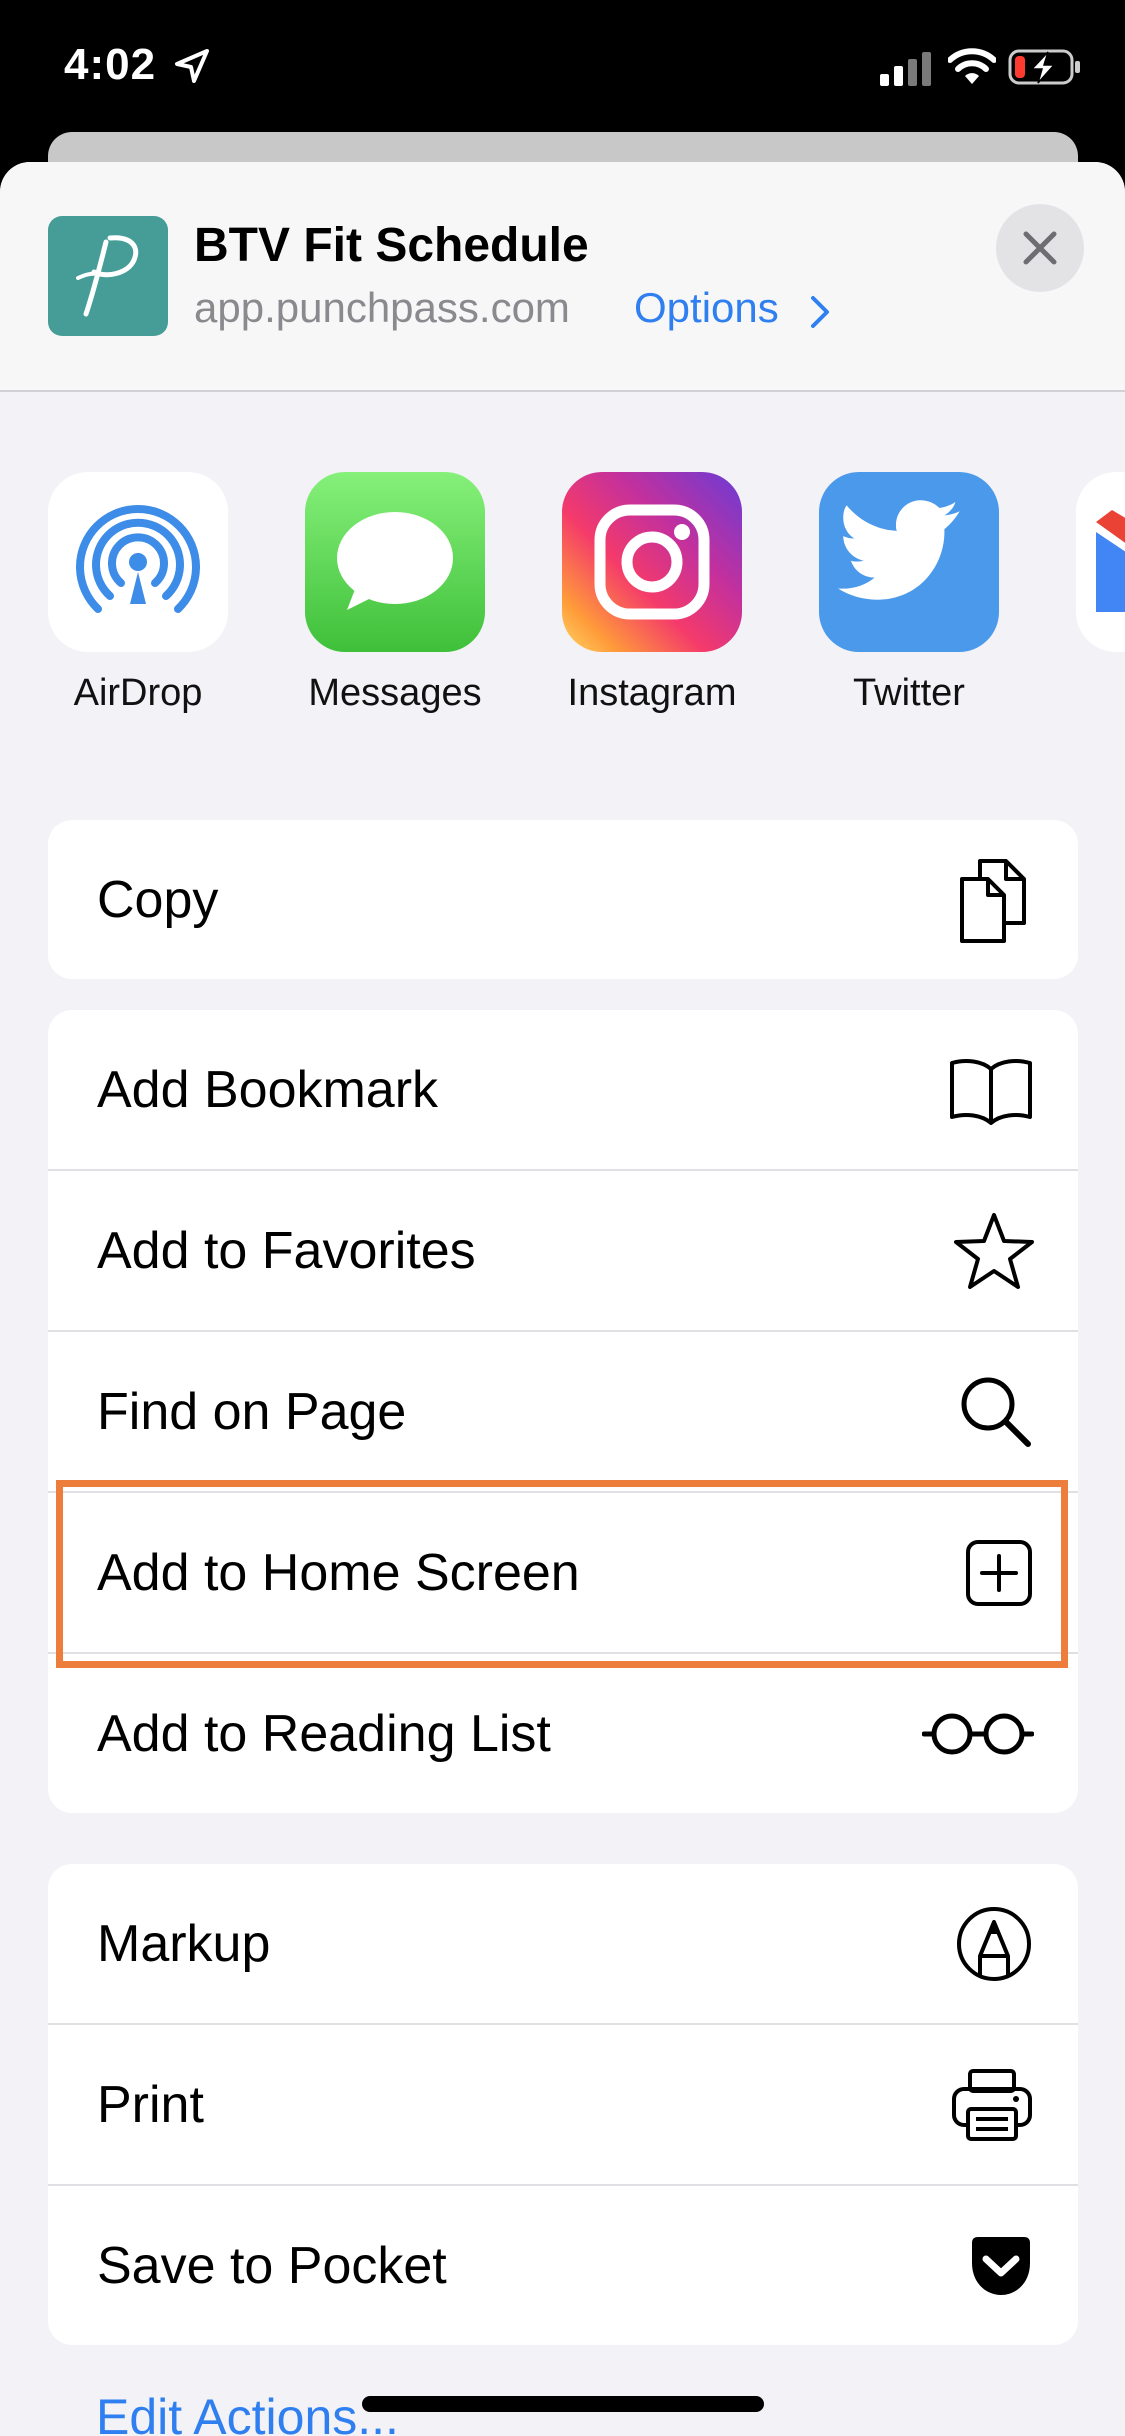 This screenshot has height=2436, width=1125. What do you see at coordinates (138, 562) in the screenshot?
I see `airdrop-icon` at bounding box center [138, 562].